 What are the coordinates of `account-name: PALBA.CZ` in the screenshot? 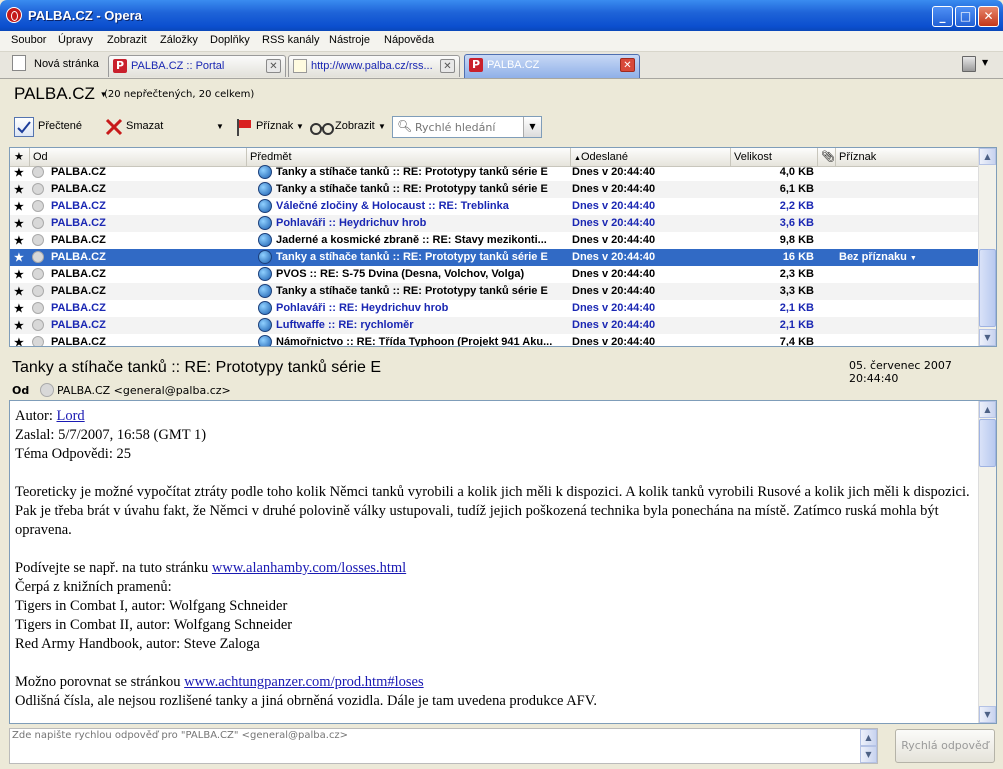 It's located at (54, 93).